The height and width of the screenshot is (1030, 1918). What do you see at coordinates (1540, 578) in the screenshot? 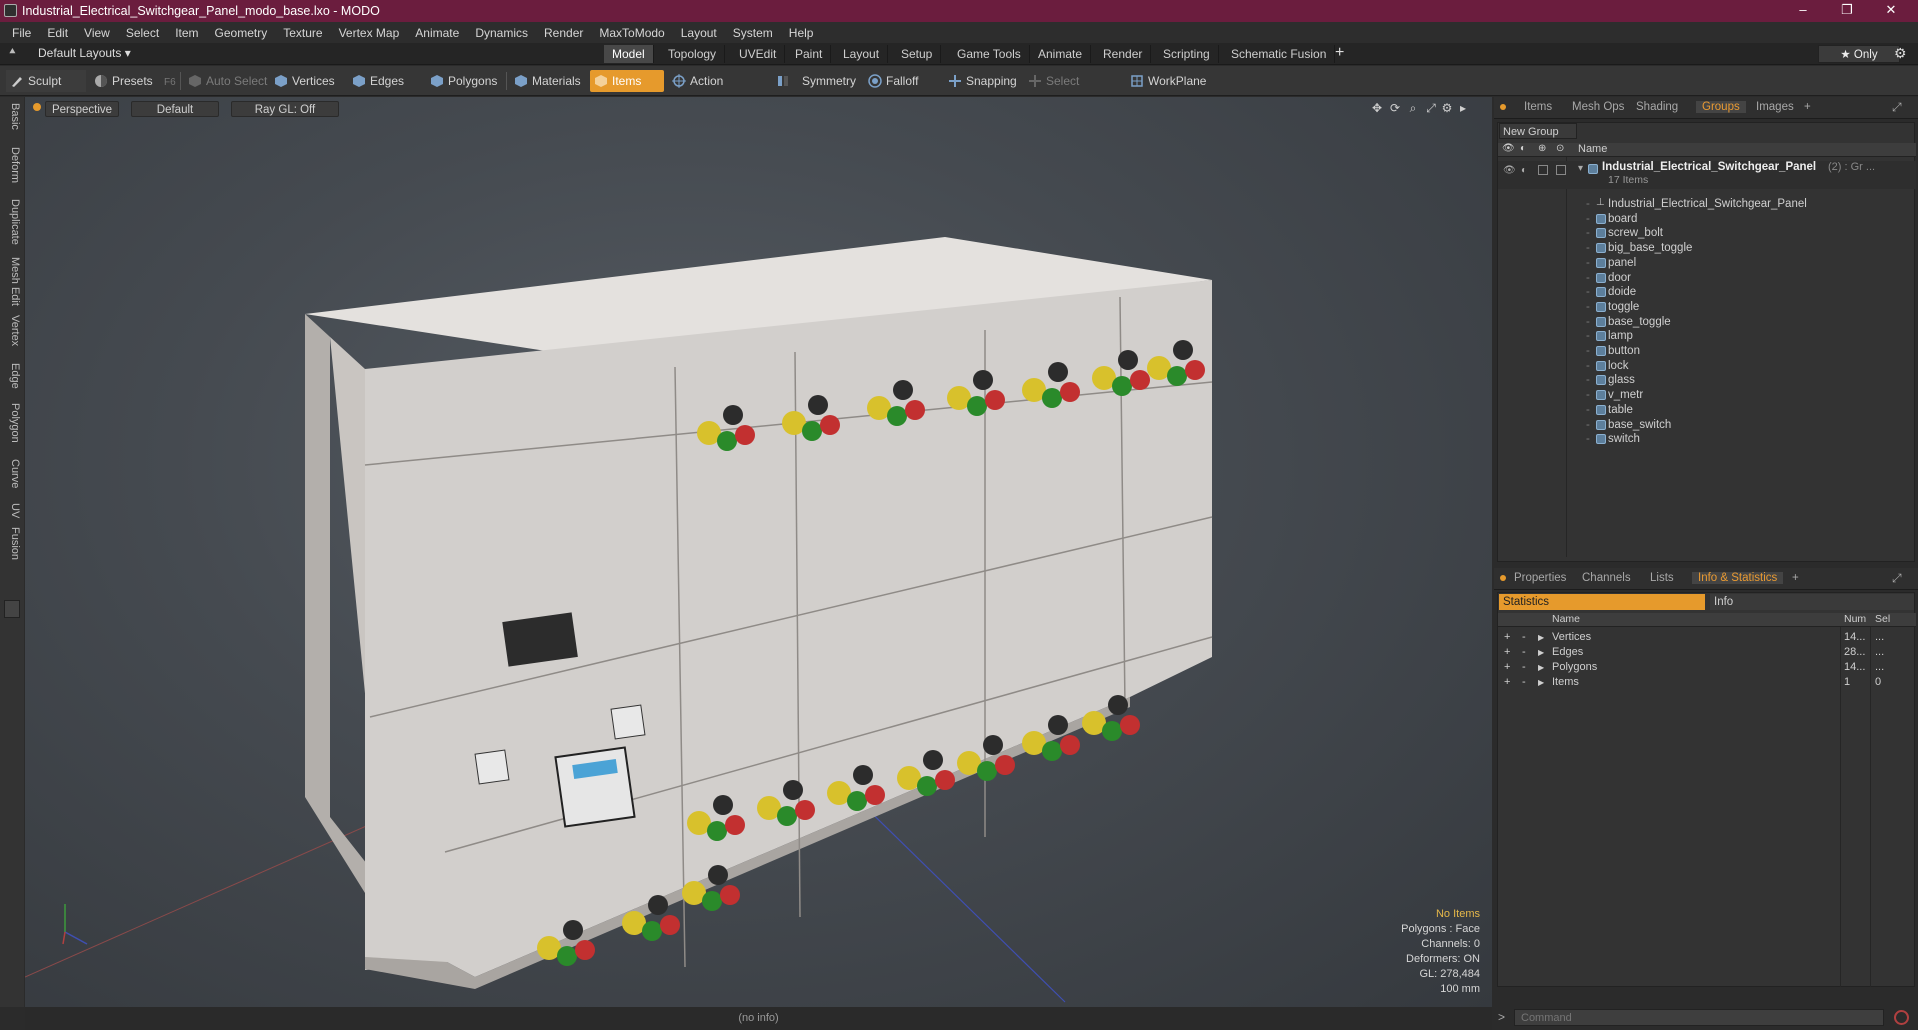
I see `tab-properties: Properties` at bounding box center [1540, 578].